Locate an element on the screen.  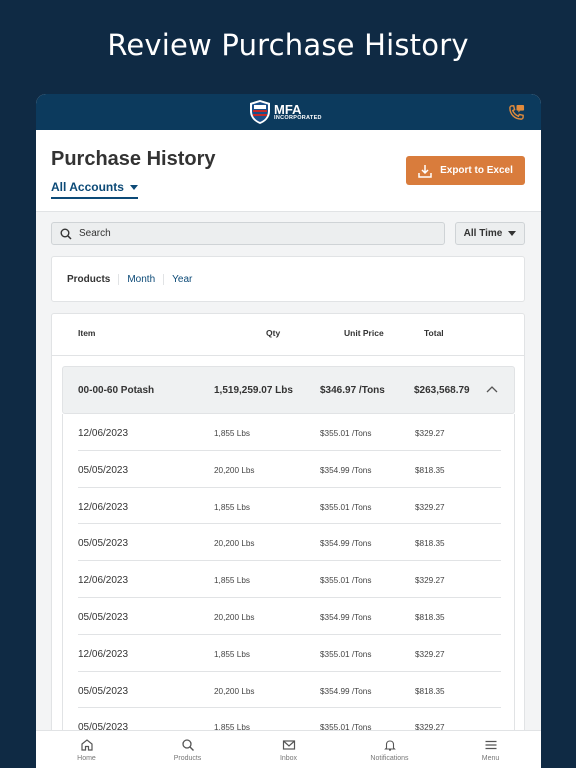
logo-sub: INCORPORATED is located at coordinates (298, 117).